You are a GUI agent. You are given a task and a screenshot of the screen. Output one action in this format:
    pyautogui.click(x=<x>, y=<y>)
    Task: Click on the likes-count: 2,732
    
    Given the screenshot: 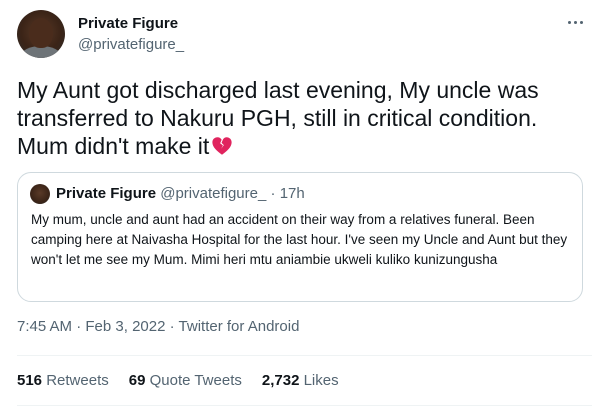 What is the action you would take?
    pyautogui.click(x=280, y=380)
    